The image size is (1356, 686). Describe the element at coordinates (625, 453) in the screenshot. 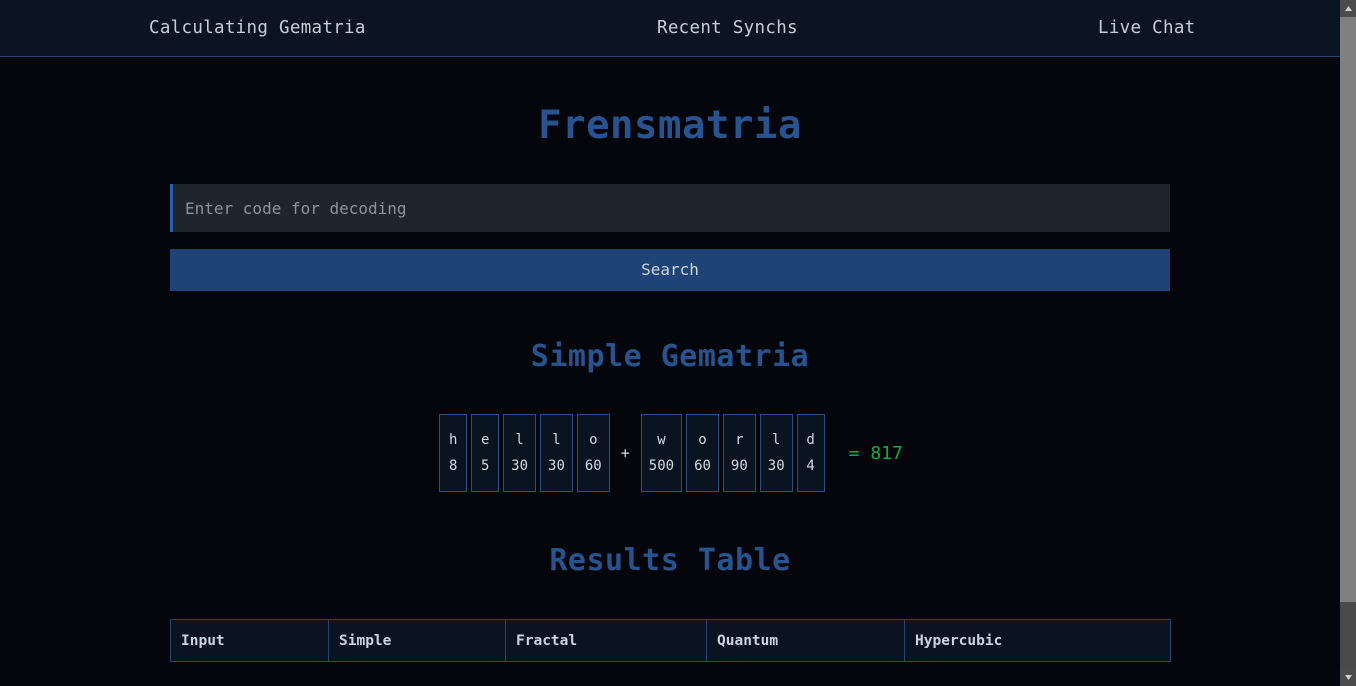

I see `plus-operator: +` at that location.